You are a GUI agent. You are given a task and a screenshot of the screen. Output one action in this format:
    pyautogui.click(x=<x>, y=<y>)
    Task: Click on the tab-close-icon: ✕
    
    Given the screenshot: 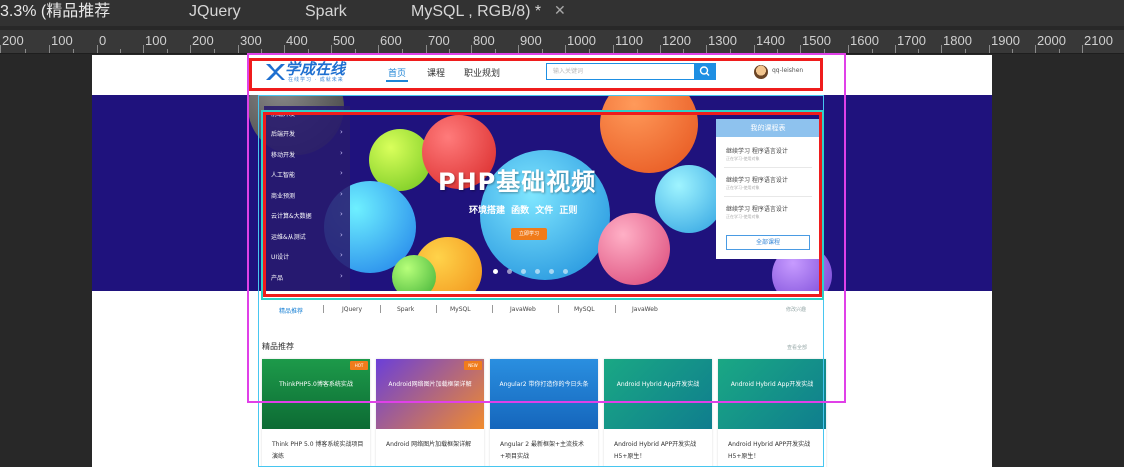 What is the action you would take?
    pyautogui.click(x=560, y=13)
    